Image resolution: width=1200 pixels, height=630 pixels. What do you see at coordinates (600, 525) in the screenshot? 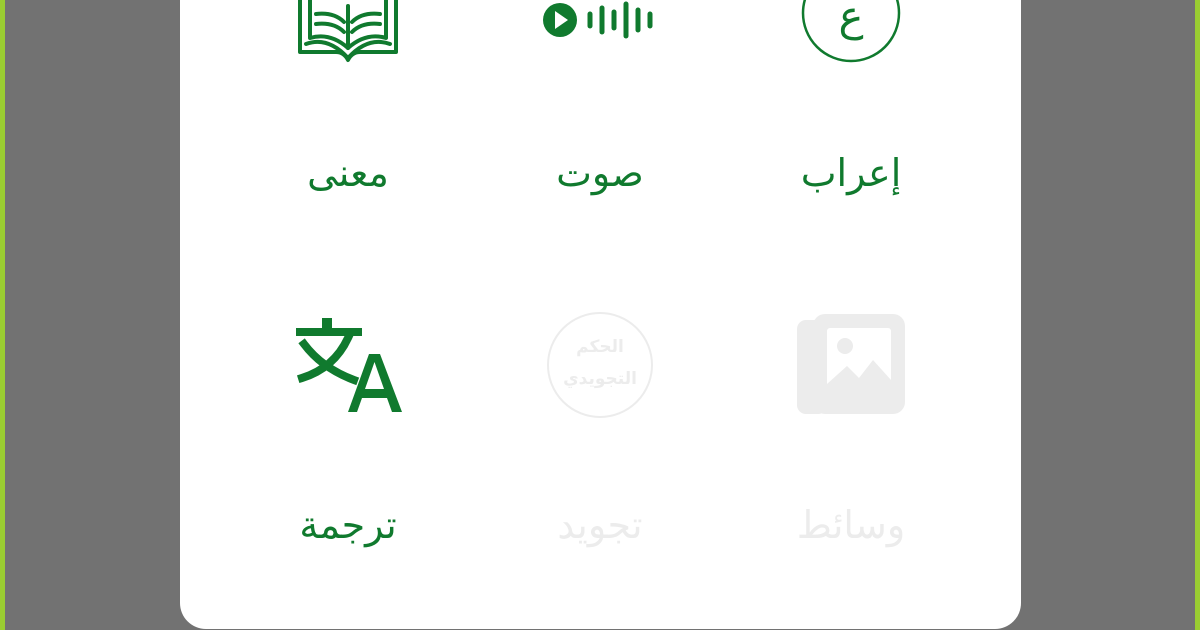
I see `option-tajweed-label: تجويد` at bounding box center [600, 525].